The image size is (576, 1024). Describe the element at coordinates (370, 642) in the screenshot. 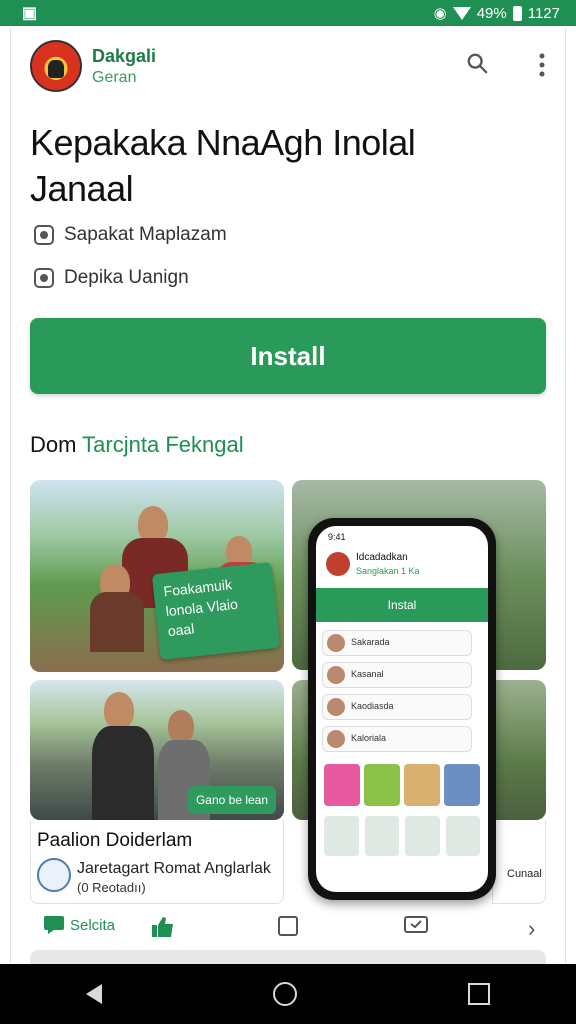

I see `phone-row-text: Sakarada` at that location.